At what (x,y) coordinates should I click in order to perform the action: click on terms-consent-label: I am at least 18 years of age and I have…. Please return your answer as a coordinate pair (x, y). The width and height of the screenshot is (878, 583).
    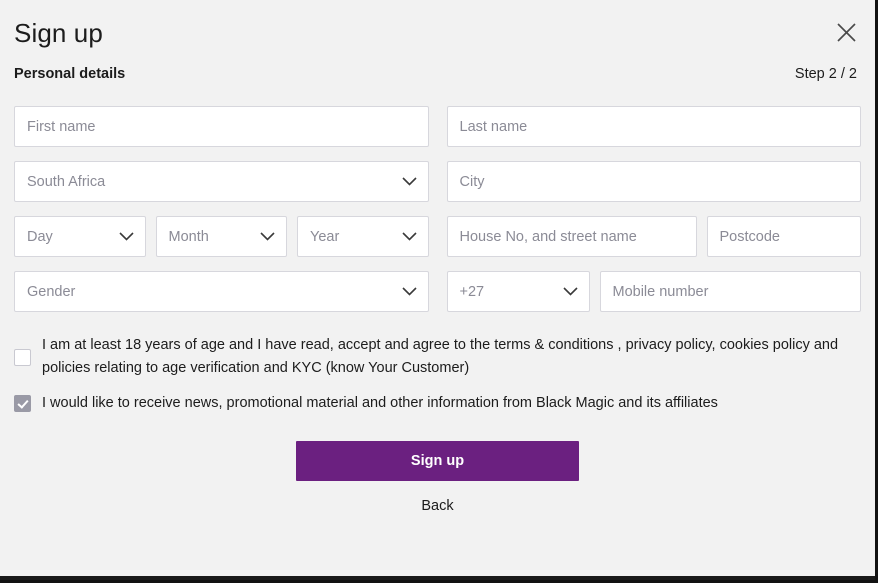
    Looking at the image, I should click on (440, 356).